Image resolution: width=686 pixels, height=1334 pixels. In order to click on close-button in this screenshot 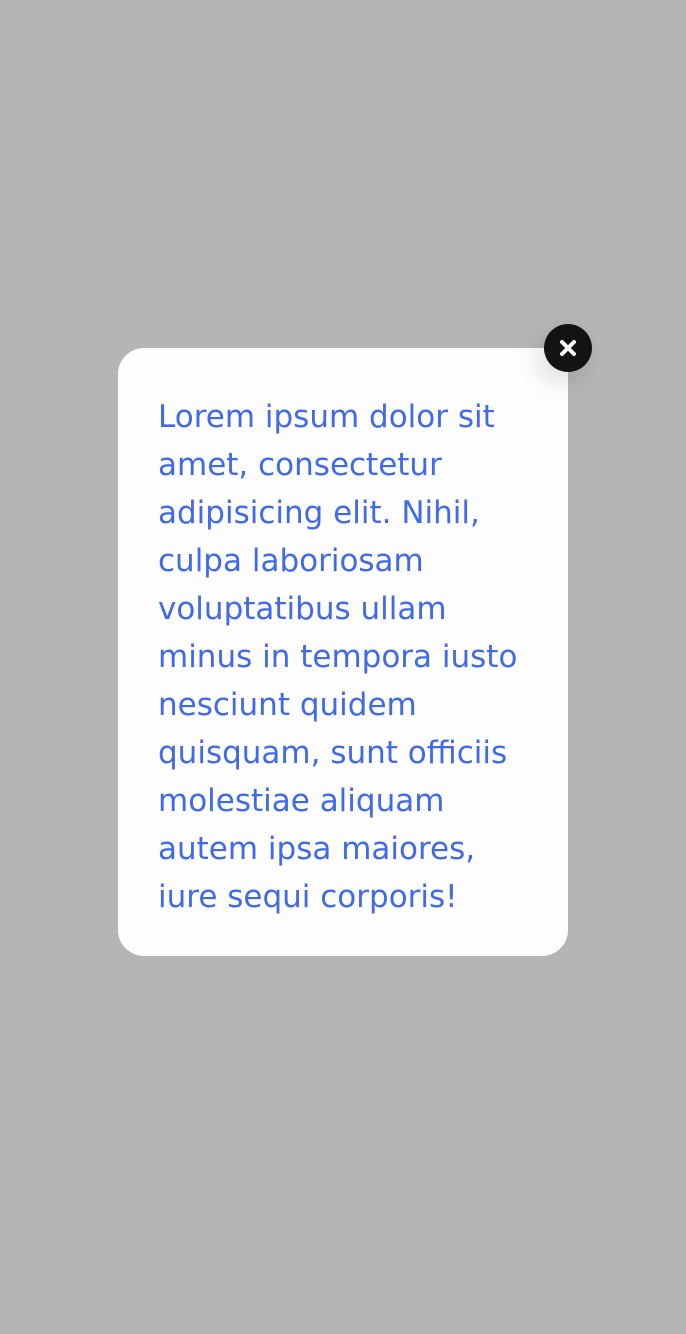, I will do `click(568, 348)`.